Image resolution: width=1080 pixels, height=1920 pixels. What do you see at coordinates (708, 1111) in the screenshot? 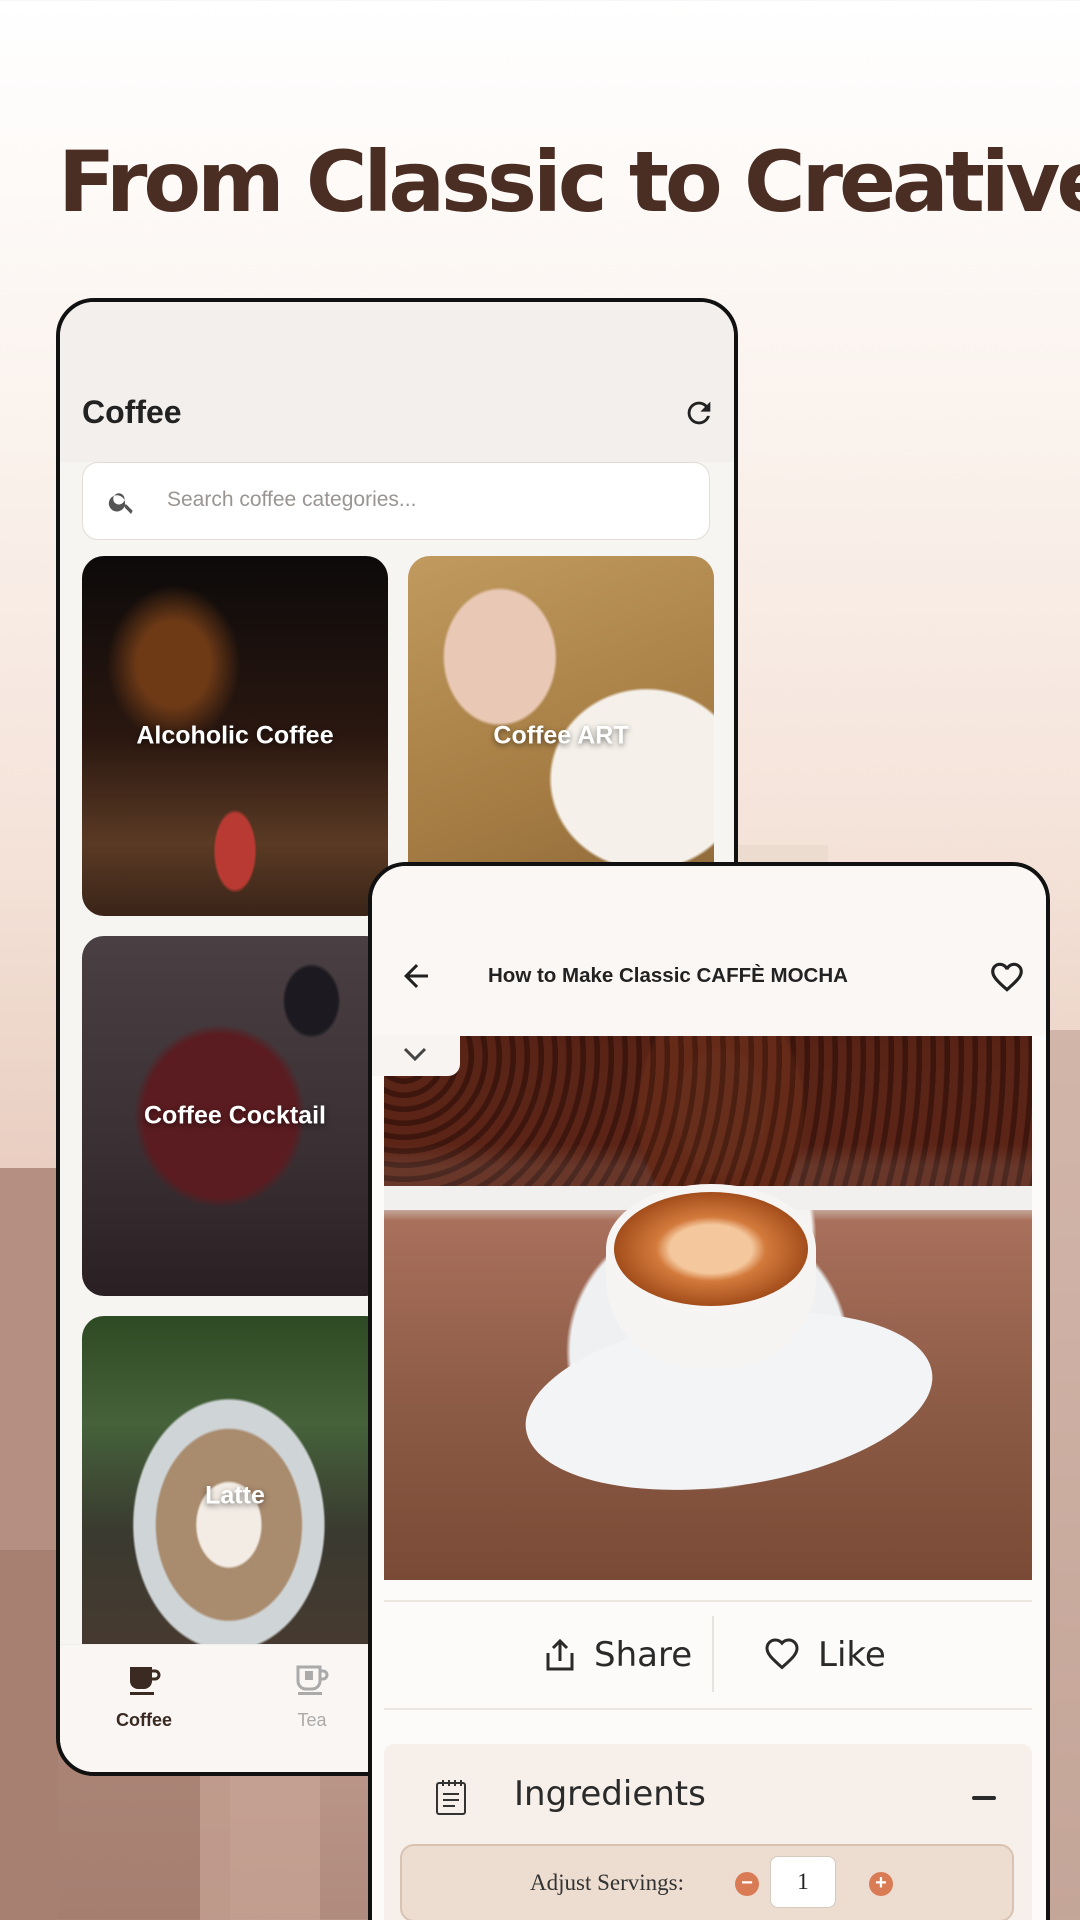
I see `coffee-beans` at bounding box center [708, 1111].